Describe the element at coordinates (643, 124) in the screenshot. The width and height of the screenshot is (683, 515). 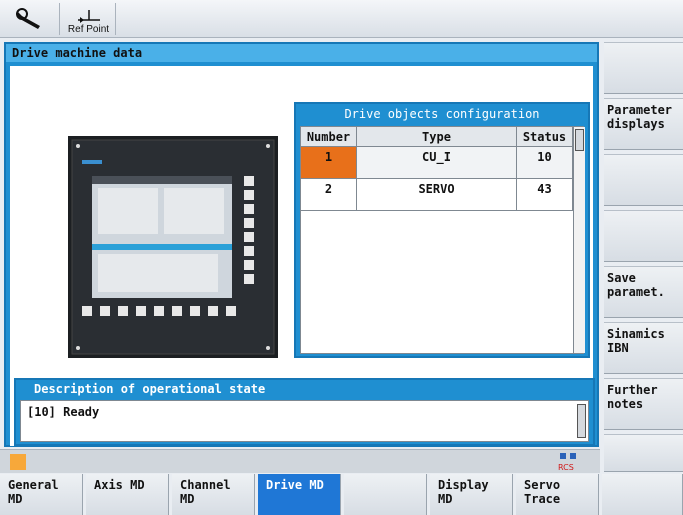
I see `right-softkey-parameter-displays: Parameter displays` at that location.